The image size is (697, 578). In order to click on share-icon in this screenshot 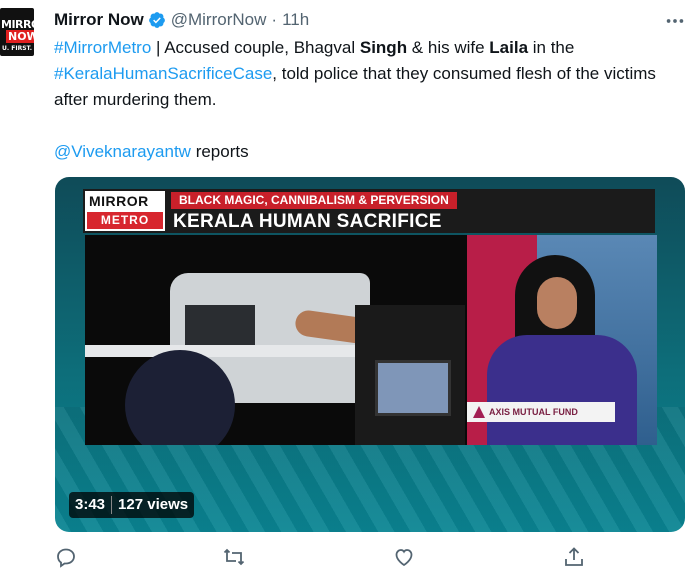, I will do `click(574, 557)`.